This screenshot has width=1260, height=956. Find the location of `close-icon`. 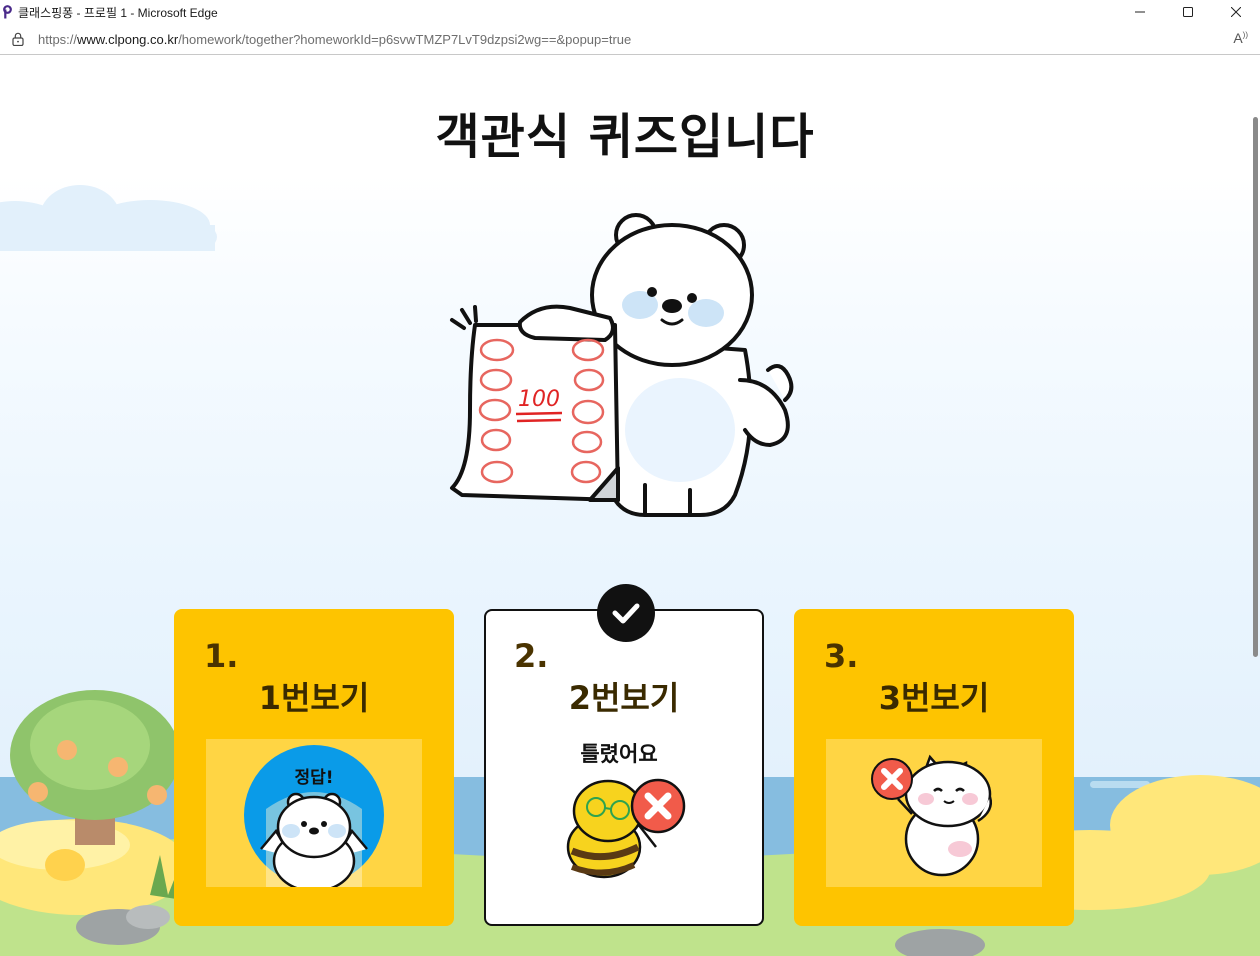

close-icon is located at coordinates (1236, 12).